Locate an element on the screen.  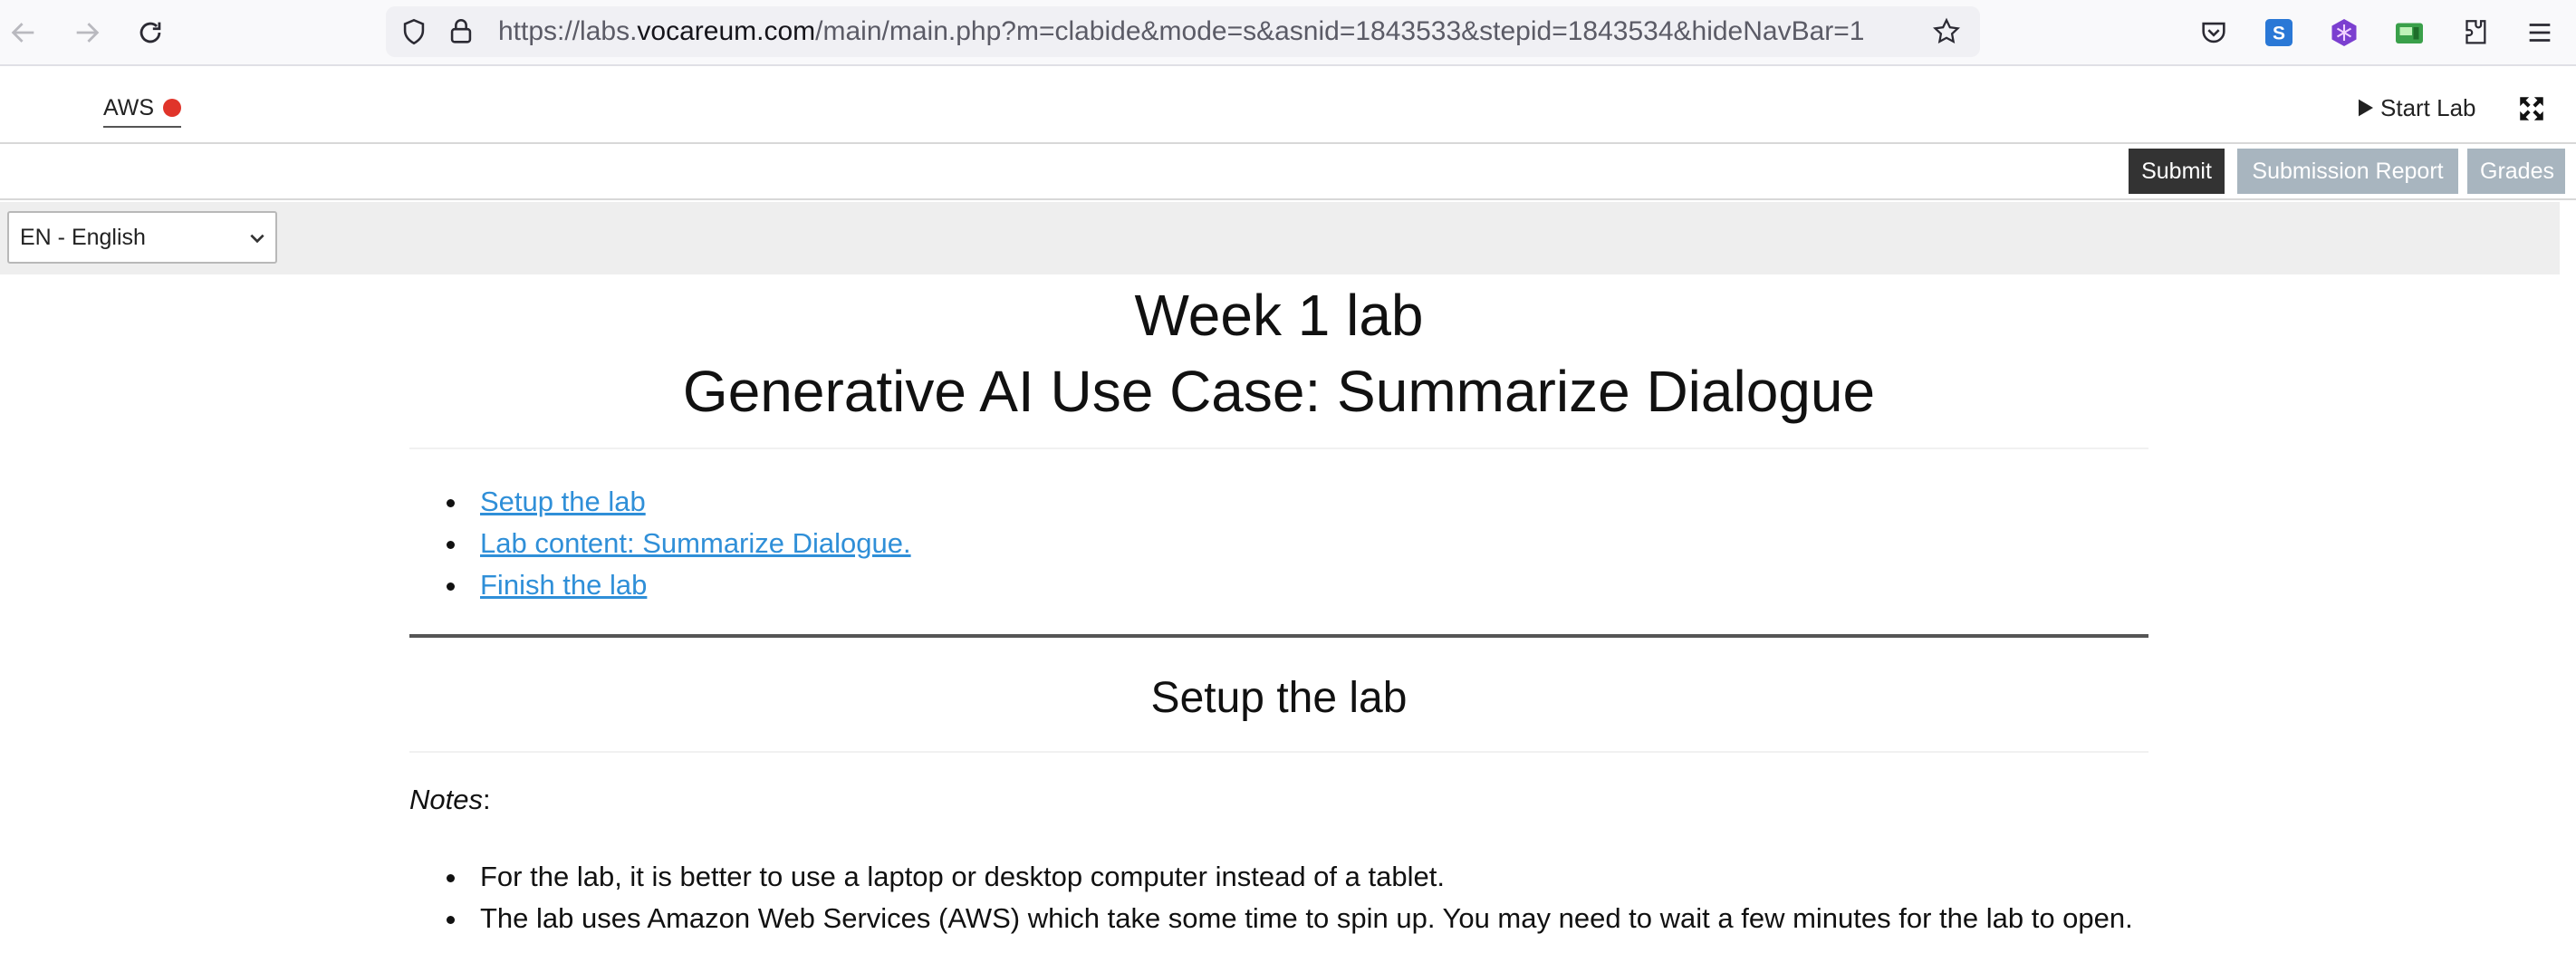
action-bar: Submit Submission Report Grades is located at coordinates (1288, 172).